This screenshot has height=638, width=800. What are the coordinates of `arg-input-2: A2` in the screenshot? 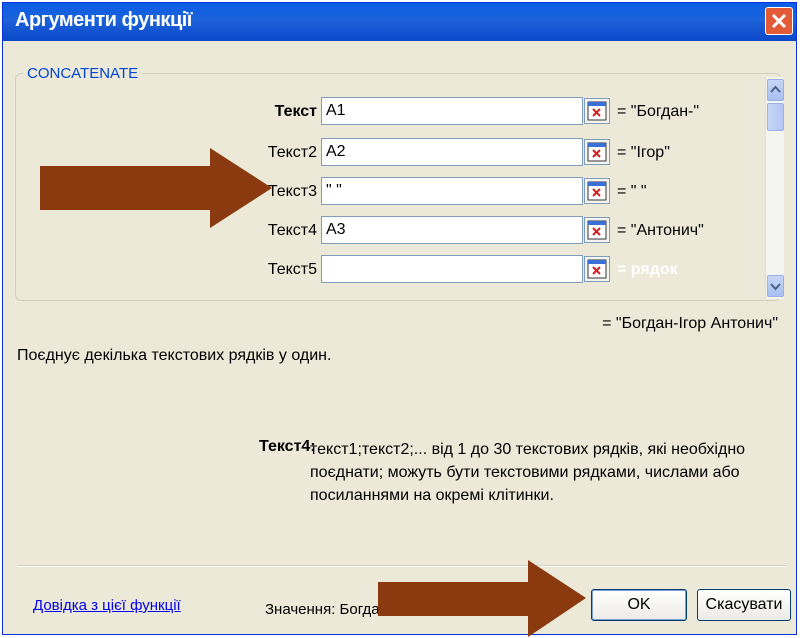 It's located at (452, 152).